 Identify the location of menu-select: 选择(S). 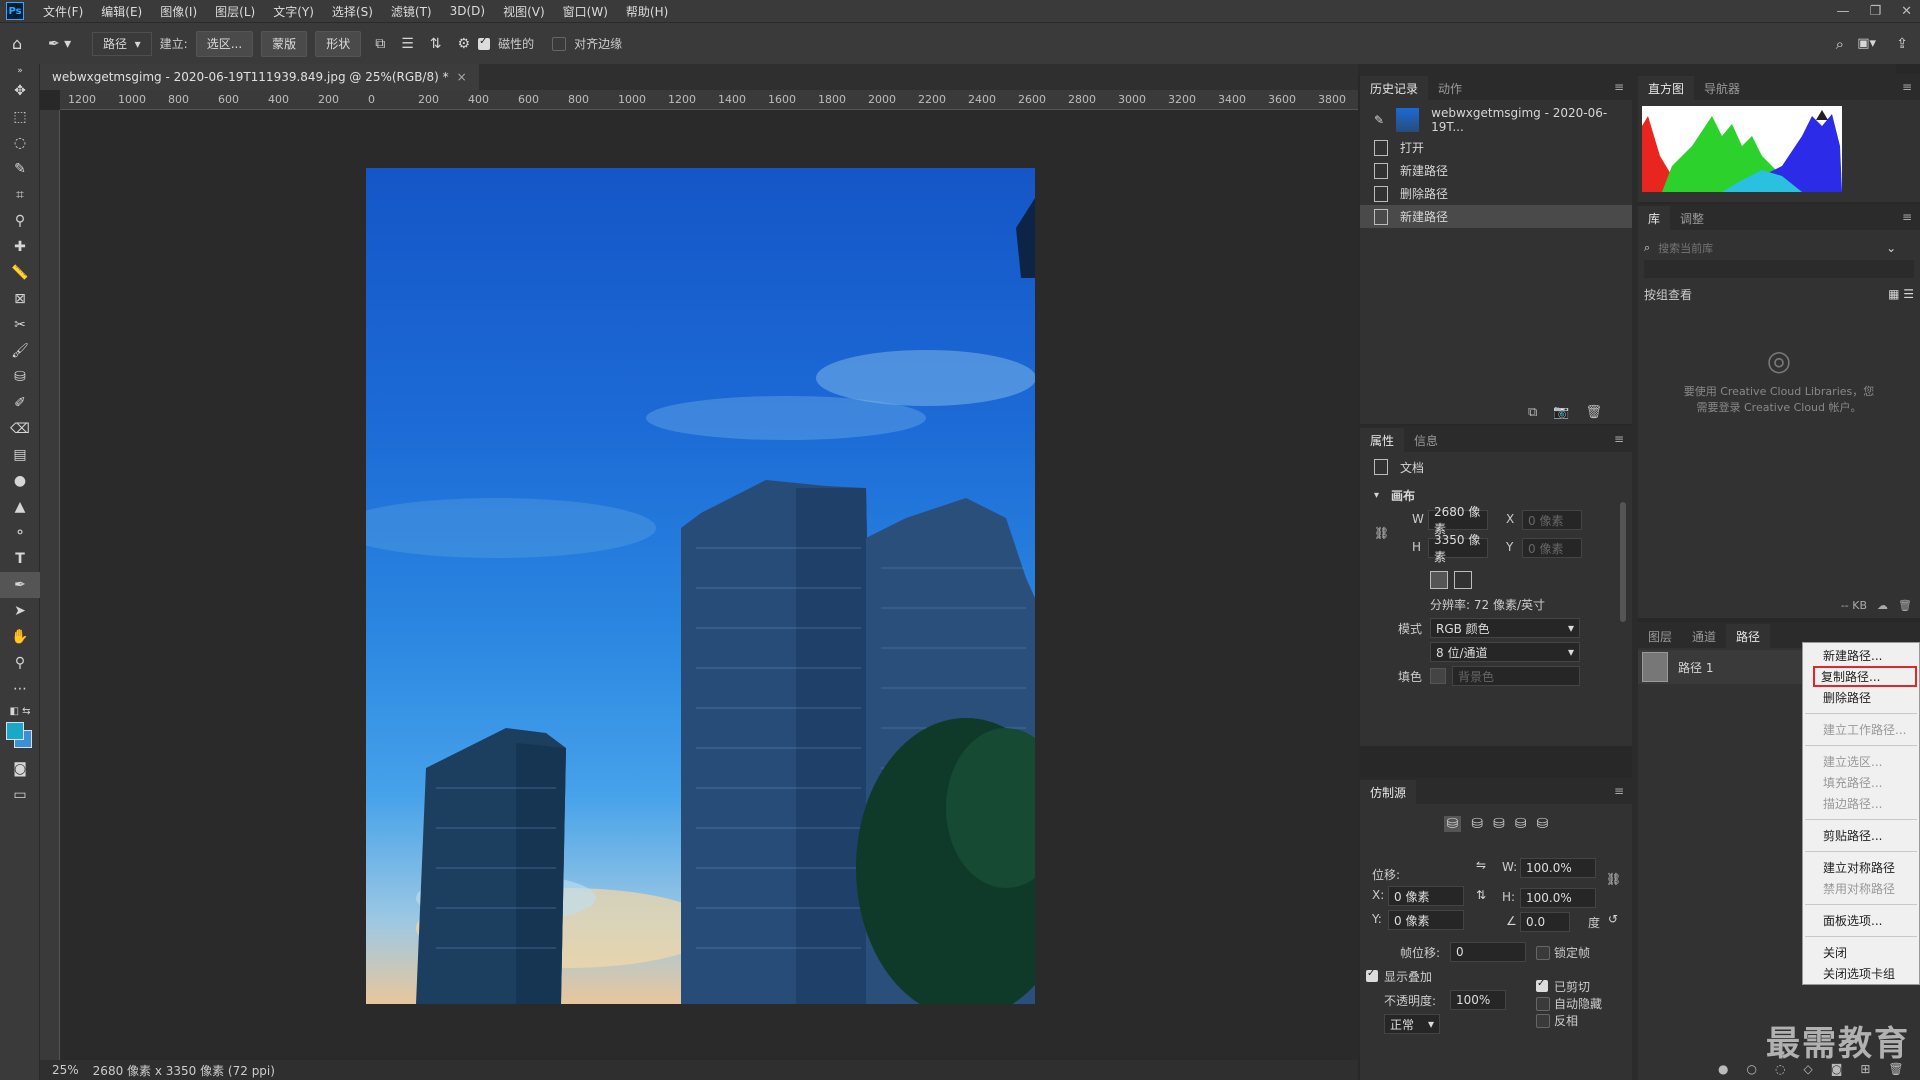
(352, 11).